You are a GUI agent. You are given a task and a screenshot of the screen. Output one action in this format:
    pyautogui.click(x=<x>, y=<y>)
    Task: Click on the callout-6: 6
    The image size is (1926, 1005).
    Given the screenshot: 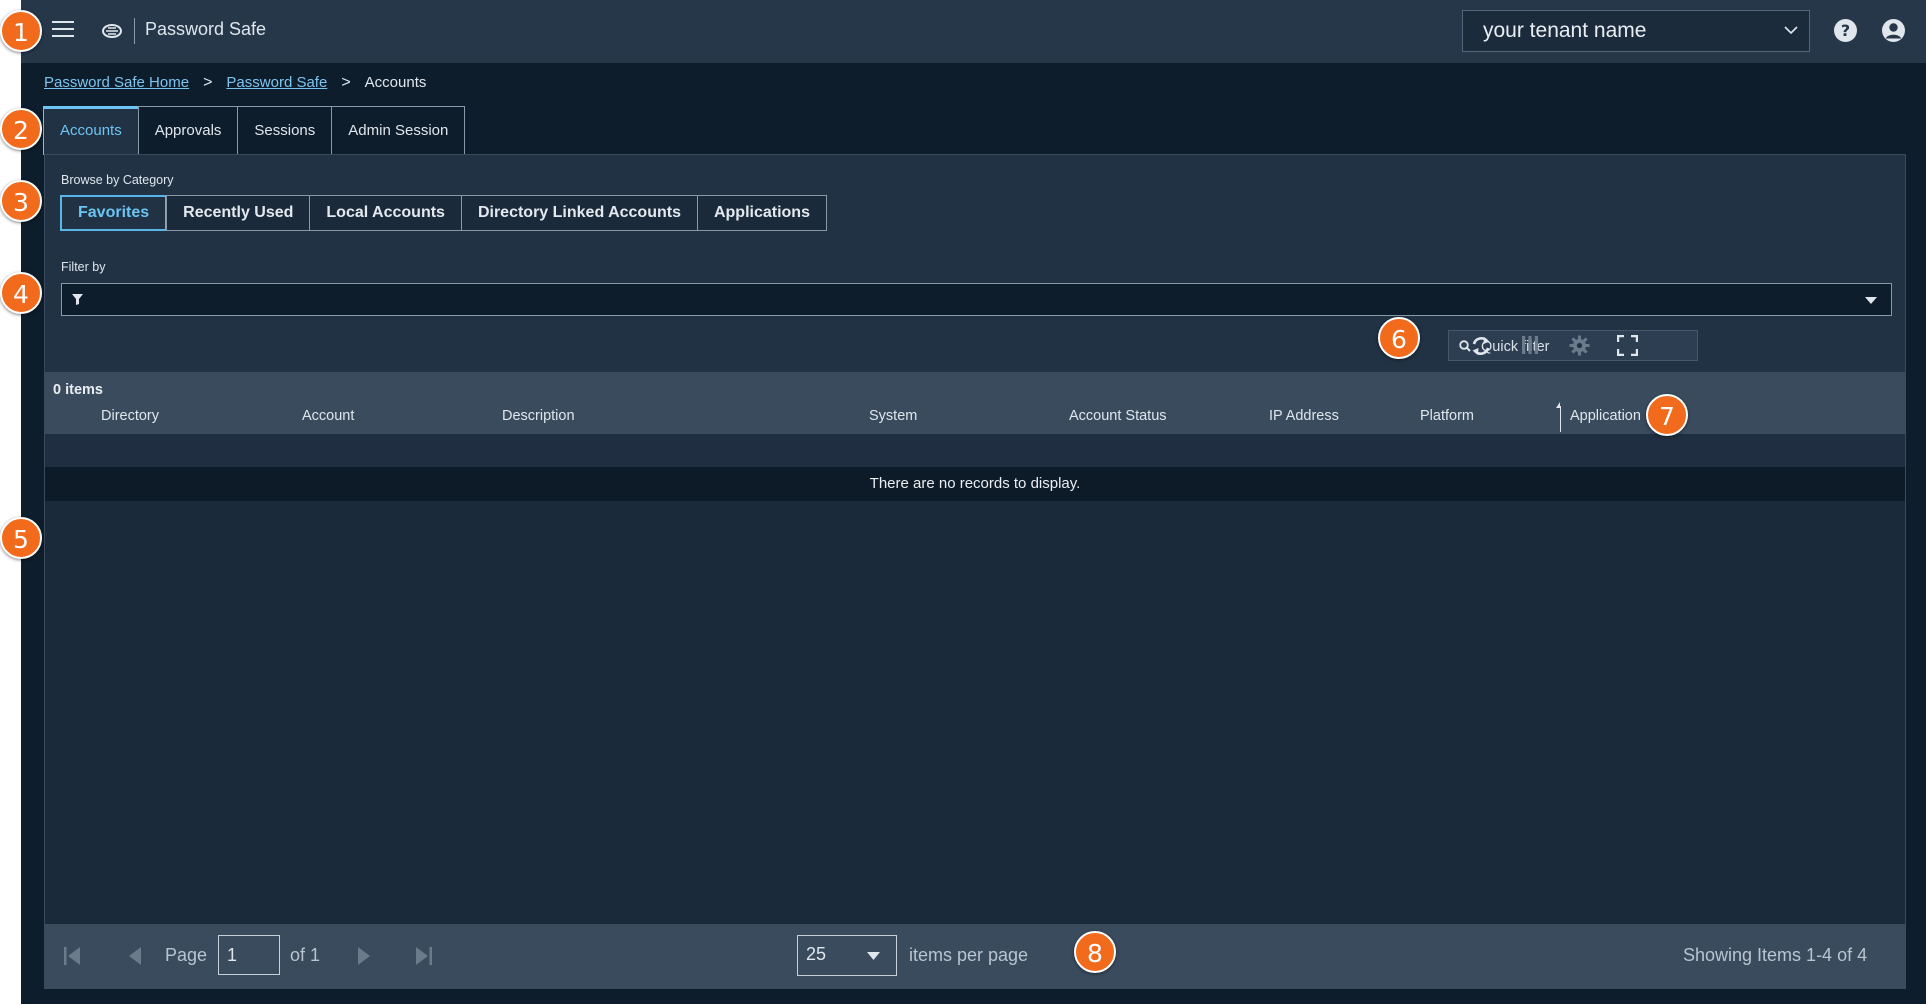 What is the action you would take?
    pyautogui.click(x=1399, y=338)
    